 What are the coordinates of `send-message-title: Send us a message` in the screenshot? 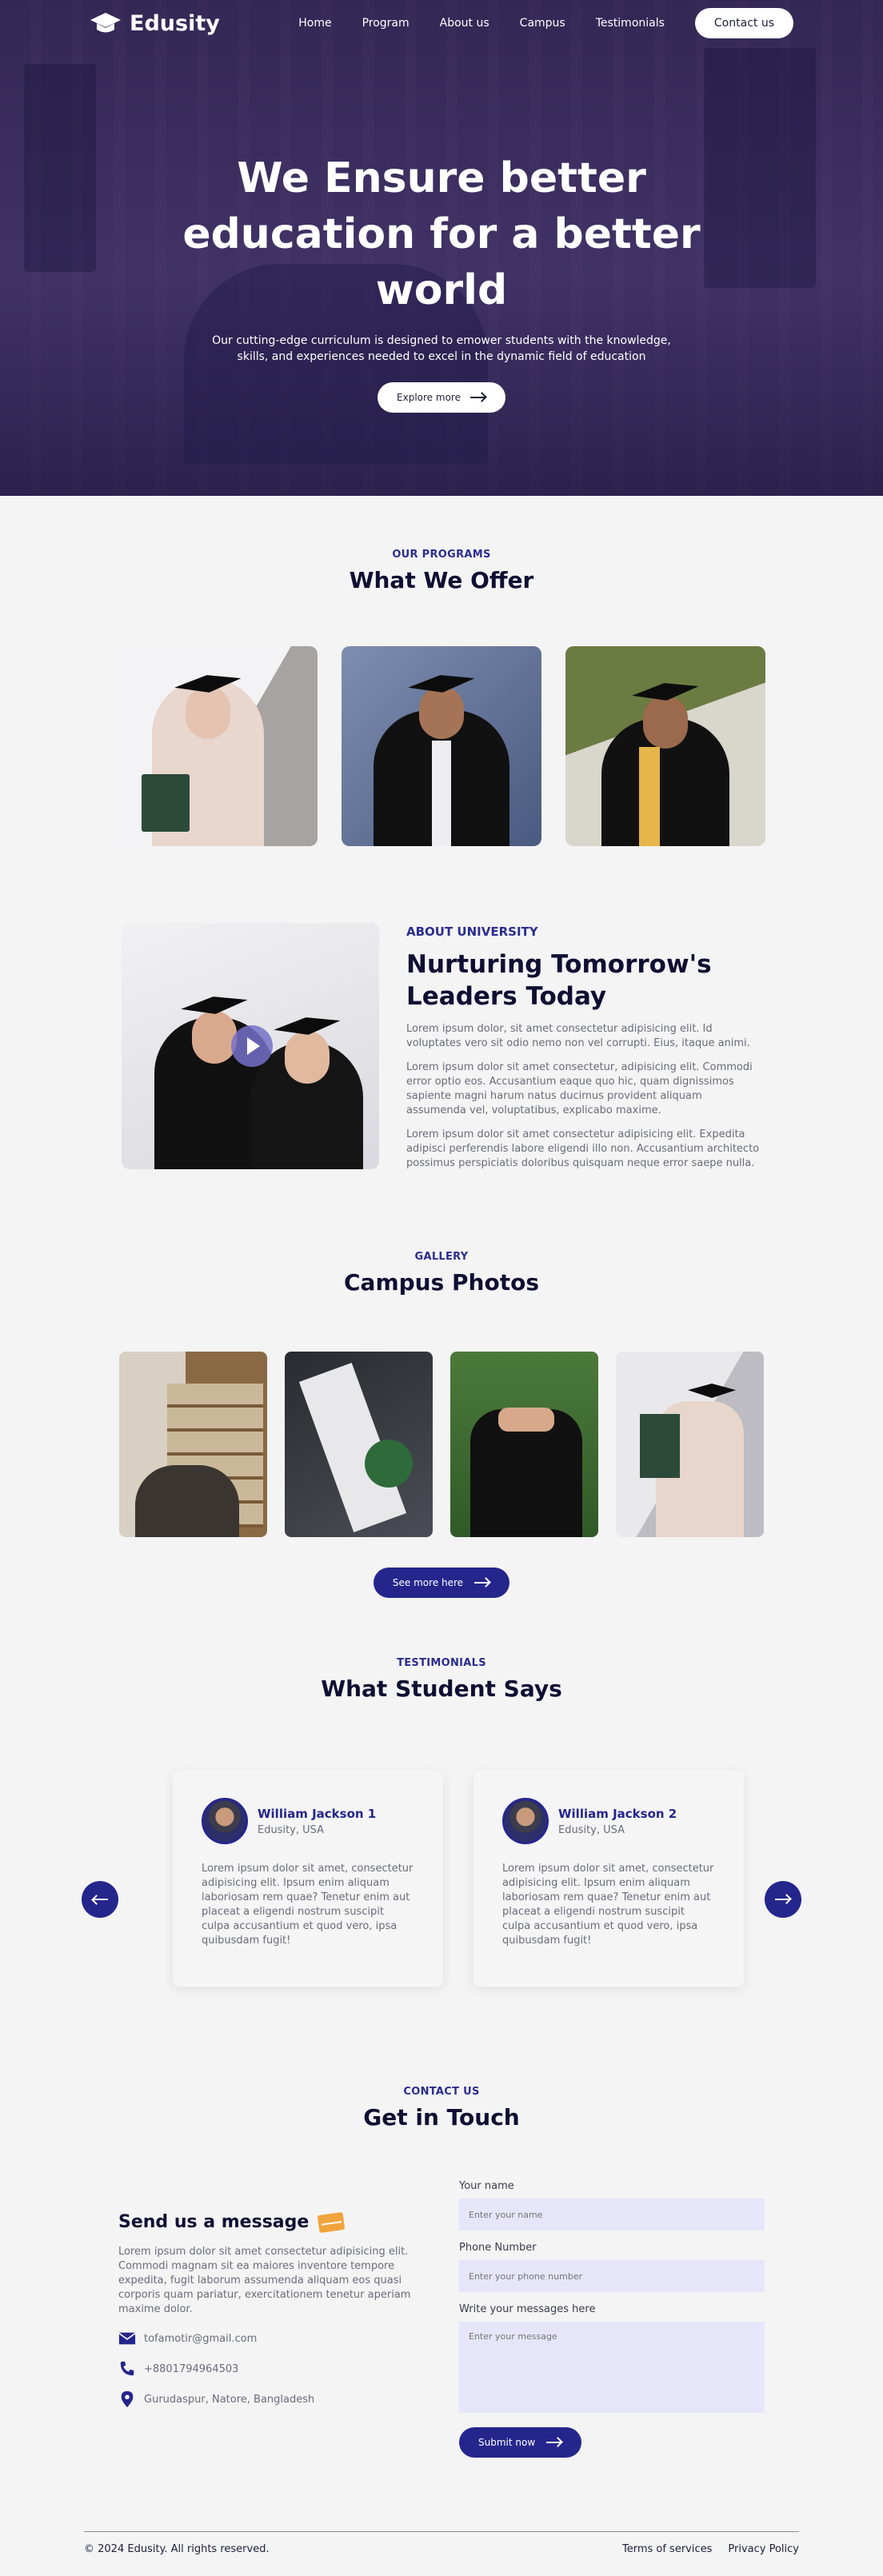 It's located at (214, 2222).